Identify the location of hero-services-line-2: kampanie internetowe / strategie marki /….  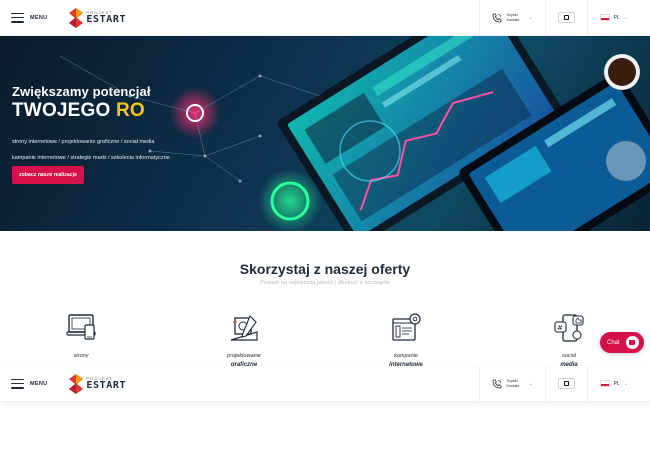
(91, 157).